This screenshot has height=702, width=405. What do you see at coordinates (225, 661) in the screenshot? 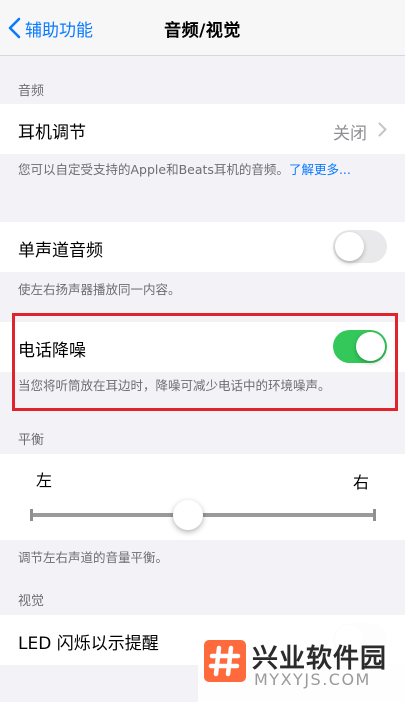
I see `hash-logo-icon` at bounding box center [225, 661].